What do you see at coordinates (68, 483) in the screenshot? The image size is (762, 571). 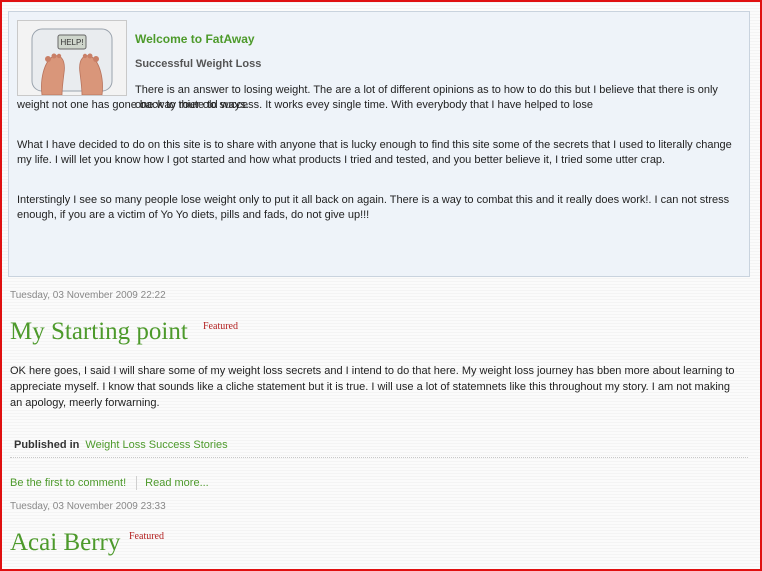 I see `comment-link: Be the first to comment!` at bounding box center [68, 483].